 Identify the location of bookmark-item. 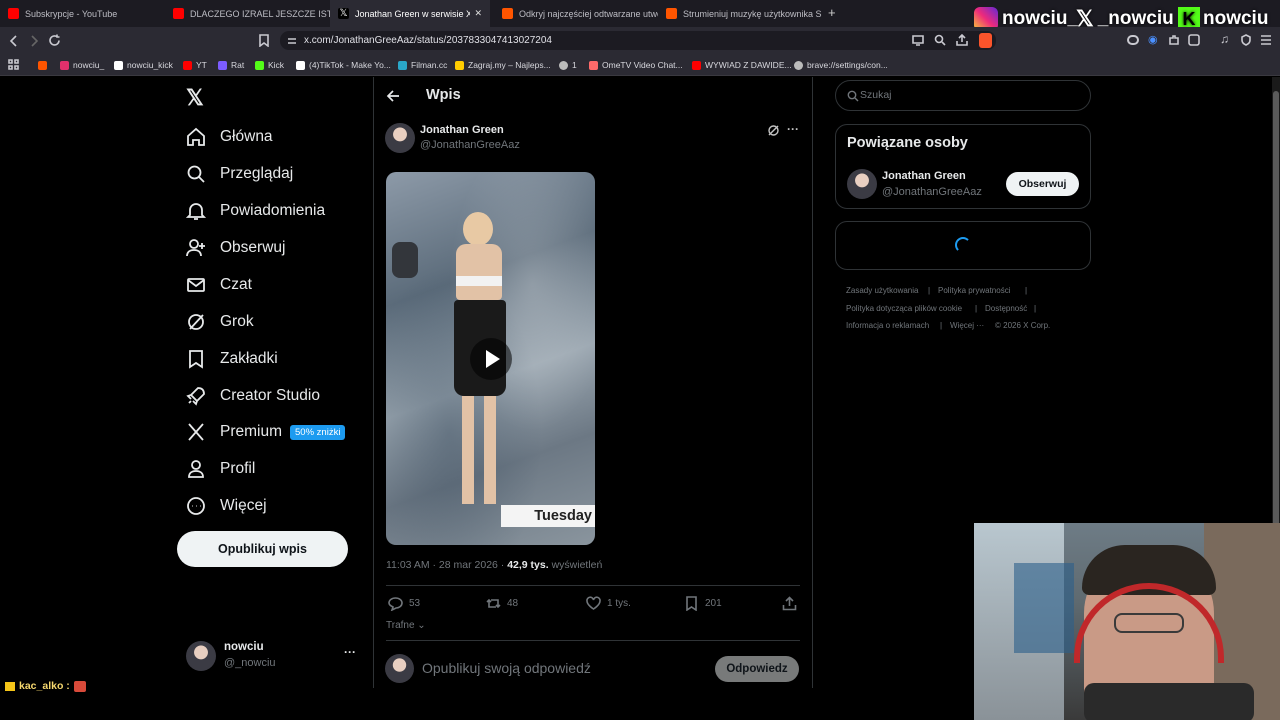
(44, 65).